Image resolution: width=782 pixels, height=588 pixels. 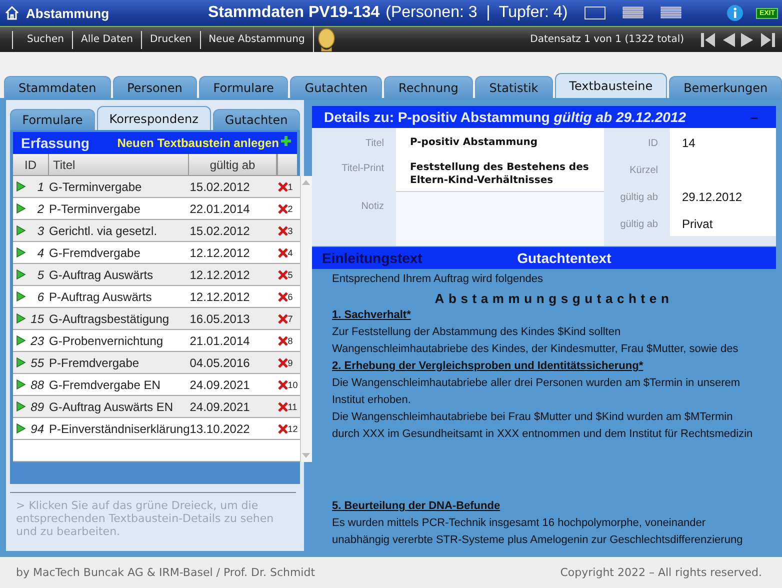 What do you see at coordinates (95, 209) in the screenshot?
I see `title-cell-text: P-Terminvergabe` at bounding box center [95, 209].